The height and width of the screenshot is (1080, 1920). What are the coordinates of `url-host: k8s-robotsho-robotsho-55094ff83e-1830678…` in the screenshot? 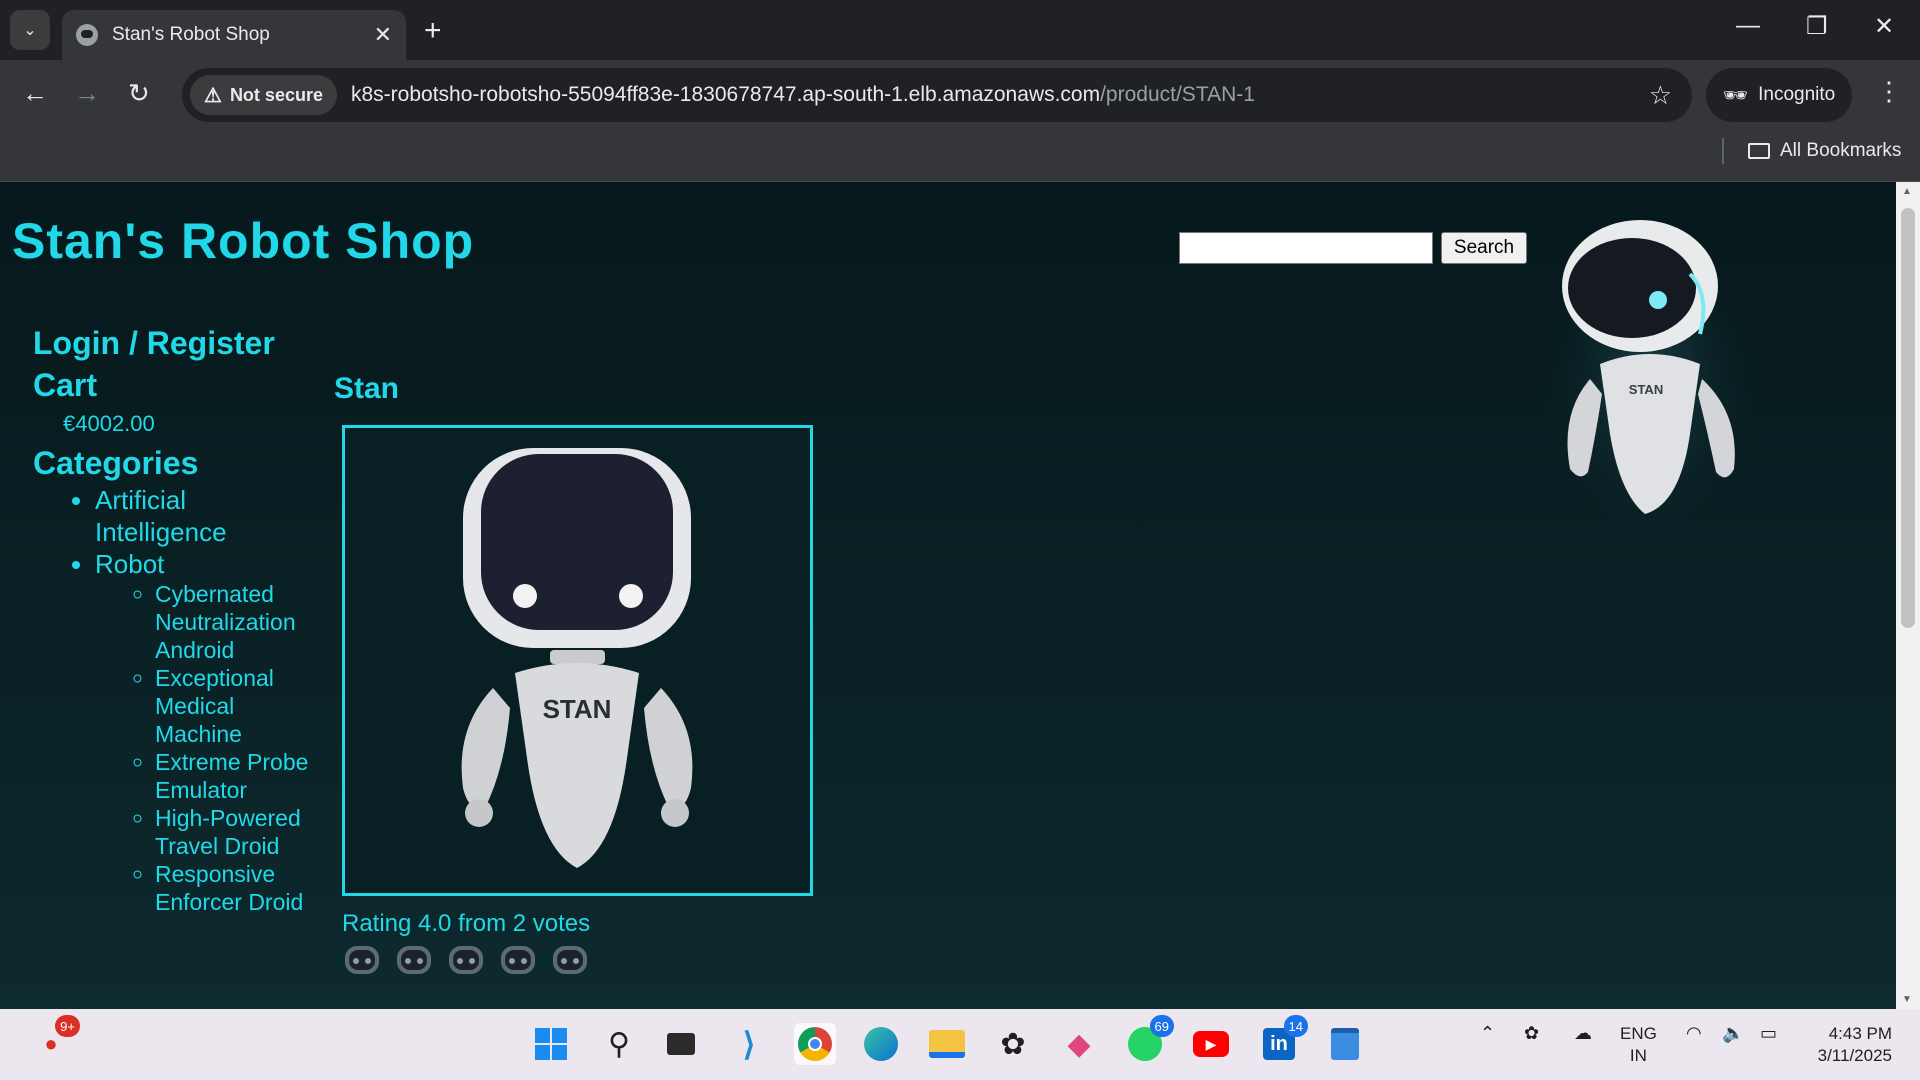 It's located at (725, 94).